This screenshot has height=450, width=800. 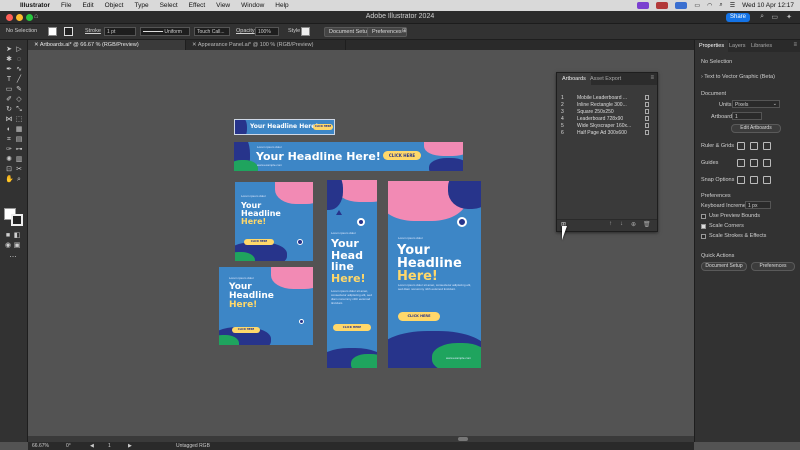 What do you see at coordinates (19, 170) in the screenshot?
I see `slice-tool-icon: ✂` at bounding box center [19, 170].